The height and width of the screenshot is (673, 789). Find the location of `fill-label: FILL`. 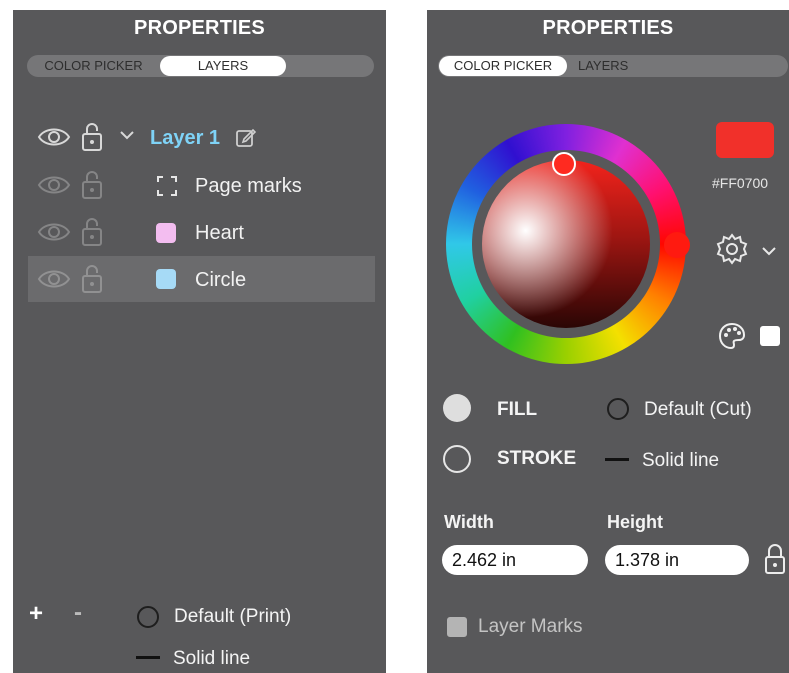

fill-label: FILL is located at coordinates (517, 409).